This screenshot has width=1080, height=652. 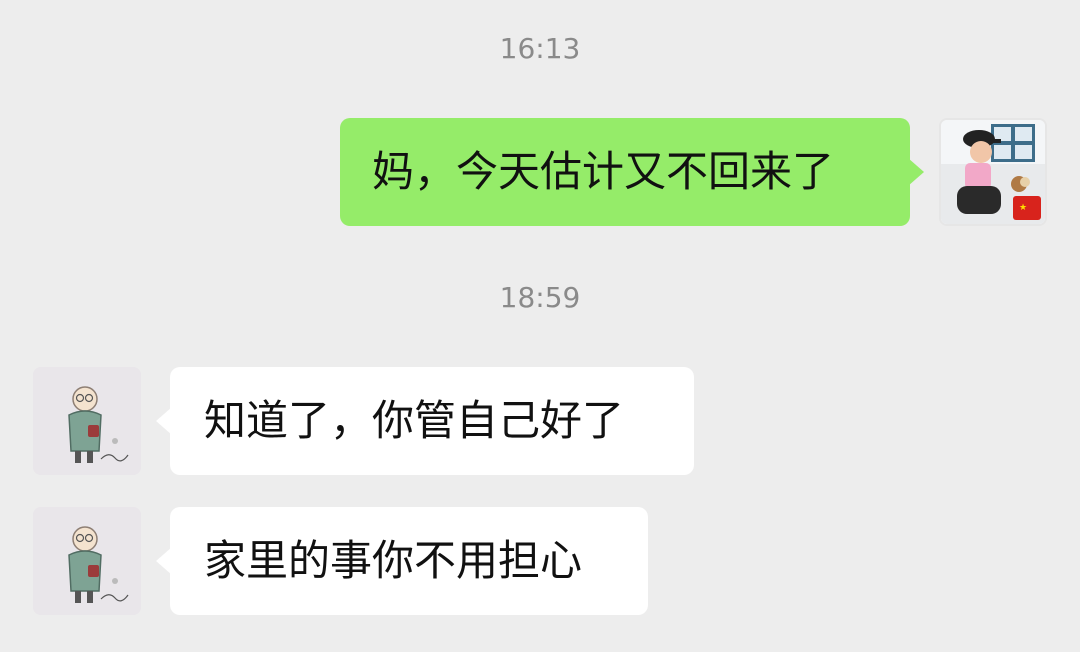 I want to click on message-text: 妈，今天估计又不回来了, so click(x=603, y=171).